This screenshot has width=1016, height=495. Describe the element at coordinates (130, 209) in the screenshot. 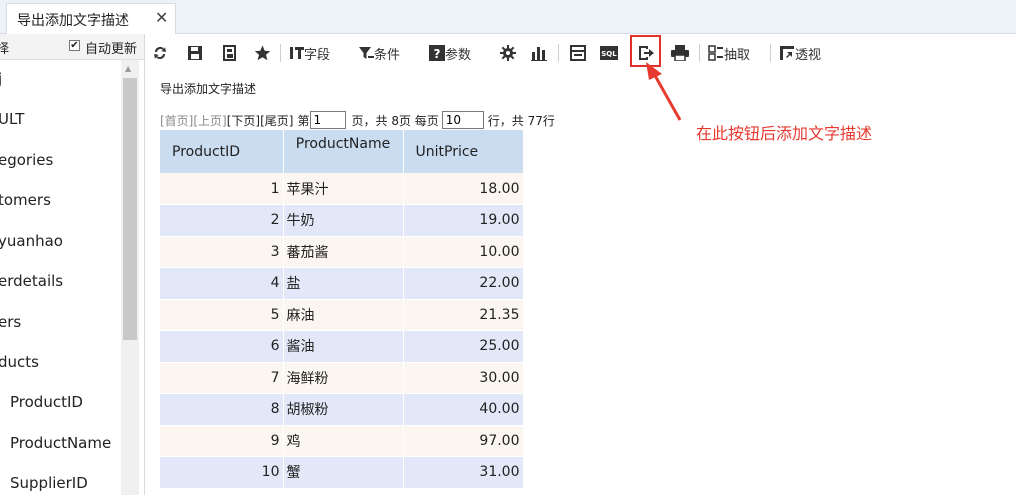

I see `scrollbar-thumb` at that location.